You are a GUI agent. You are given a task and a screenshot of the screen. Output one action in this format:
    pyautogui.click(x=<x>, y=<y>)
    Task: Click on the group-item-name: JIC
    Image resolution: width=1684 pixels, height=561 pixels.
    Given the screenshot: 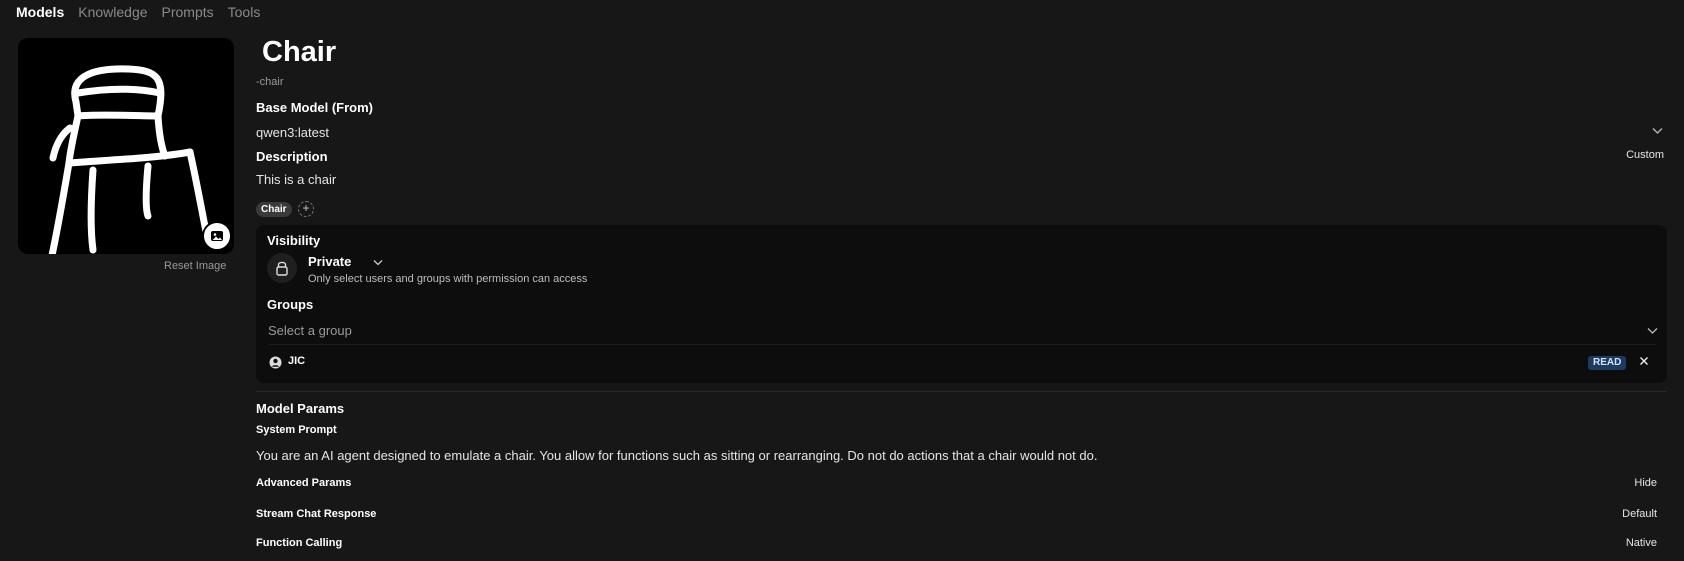 What is the action you would take?
    pyautogui.click(x=297, y=361)
    